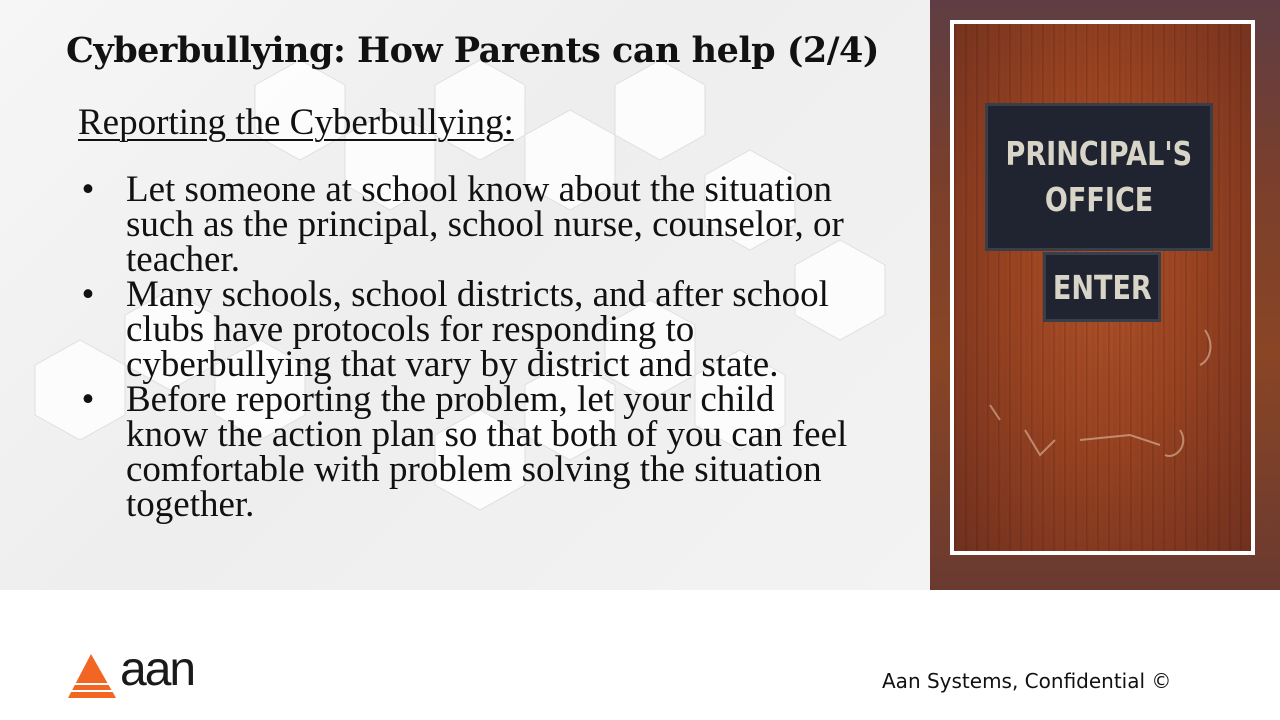  Describe the element at coordinates (1027, 681) in the screenshot. I see `footer-confidential-text: Aan Systems, Confidential ©` at that location.